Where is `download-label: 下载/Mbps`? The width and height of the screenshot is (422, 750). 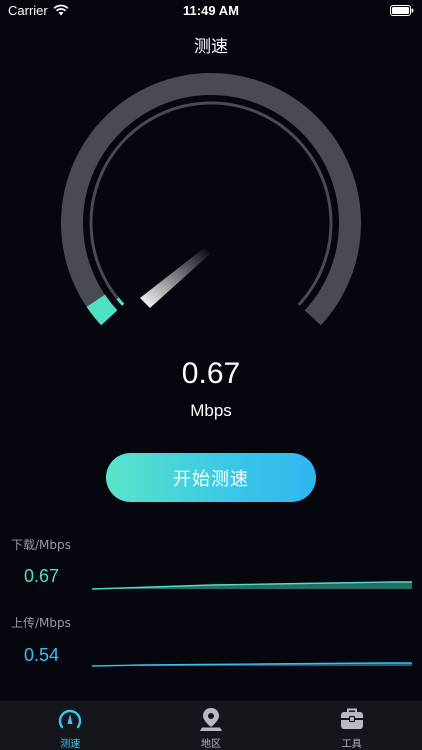
download-label: 下载/Mbps is located at coordinates (41, 545).